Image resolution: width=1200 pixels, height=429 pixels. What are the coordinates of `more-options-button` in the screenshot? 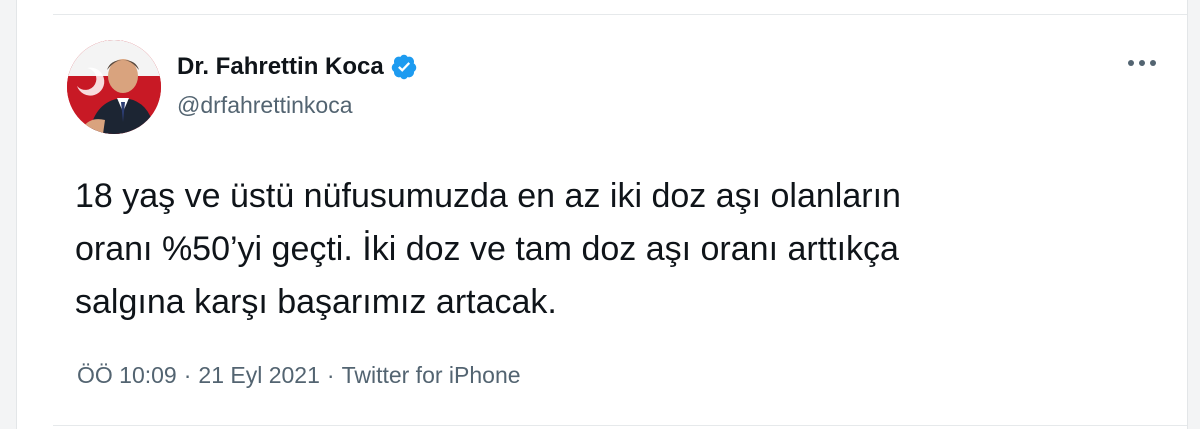 It's located at (1142, 63).